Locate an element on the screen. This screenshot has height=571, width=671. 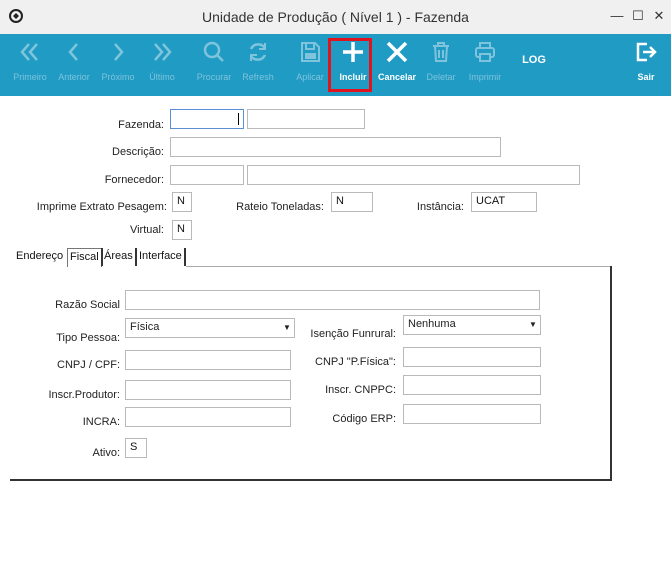
text-caret is located at coordinates (238, 119).